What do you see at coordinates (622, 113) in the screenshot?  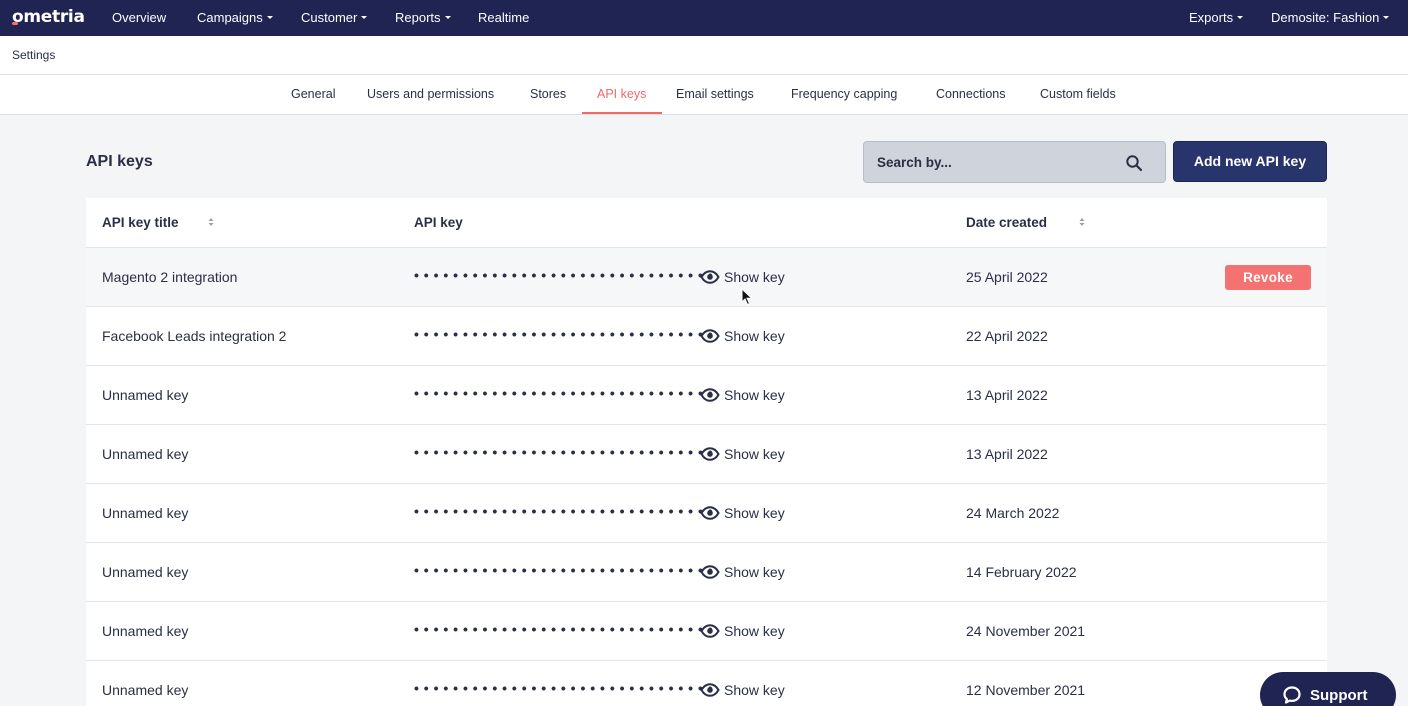 I see `active-tab-indicator` at bounding box center [622, 113].